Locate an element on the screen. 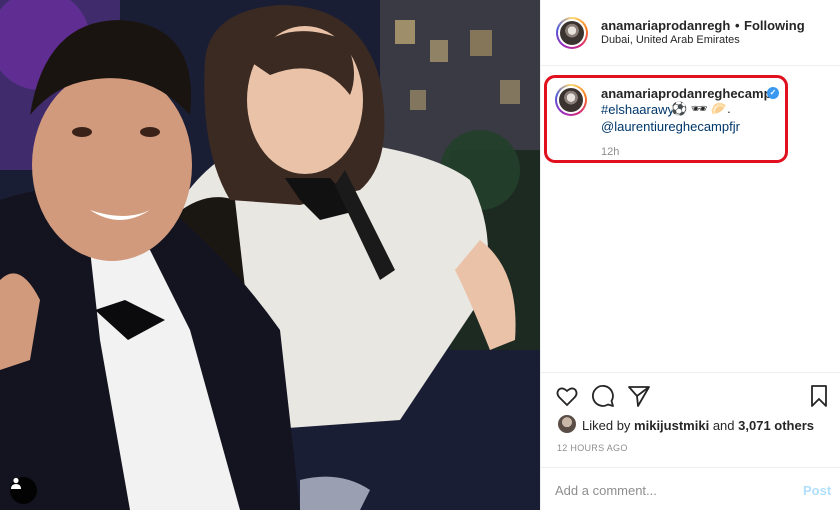  add-comment-bar: Post is located at coordinates (690, 488).